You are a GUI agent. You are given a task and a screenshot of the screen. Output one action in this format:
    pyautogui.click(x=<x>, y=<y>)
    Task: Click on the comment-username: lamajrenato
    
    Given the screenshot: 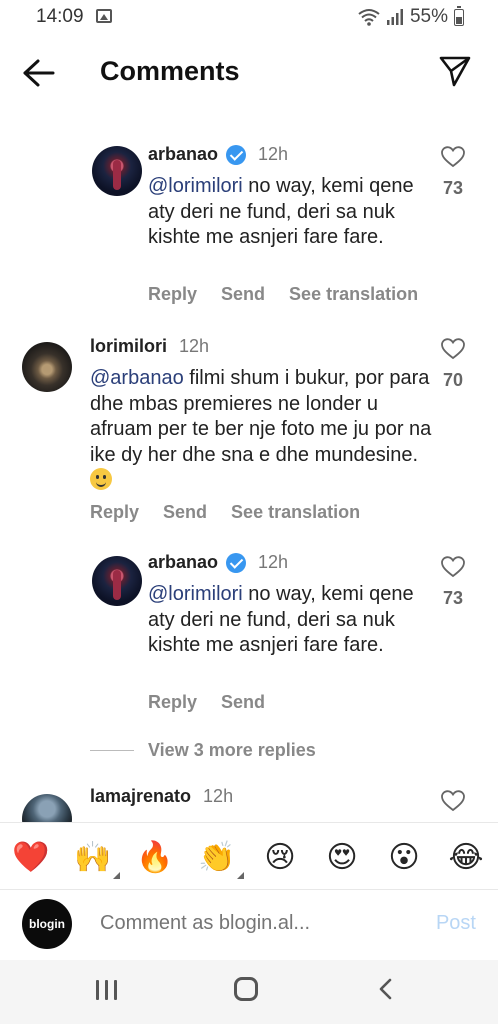 What is the action you would take?
    pyautogui.click(x=140, y=796)
    